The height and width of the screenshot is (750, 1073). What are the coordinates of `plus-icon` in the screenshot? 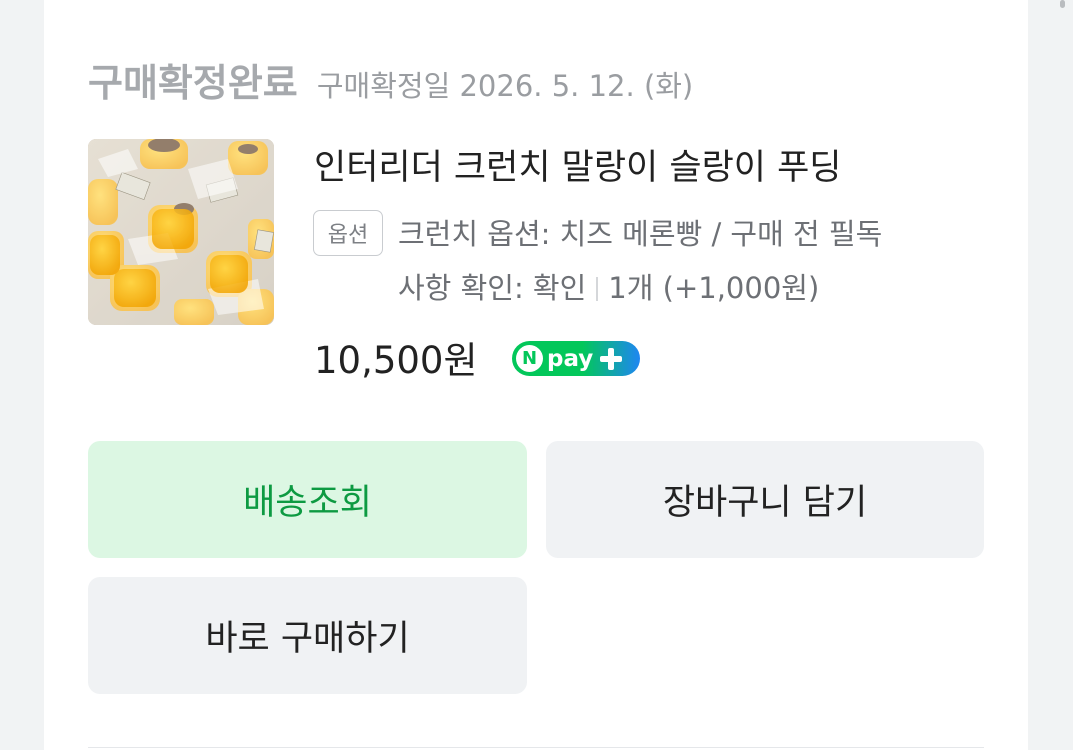 It's located at (611, 359).